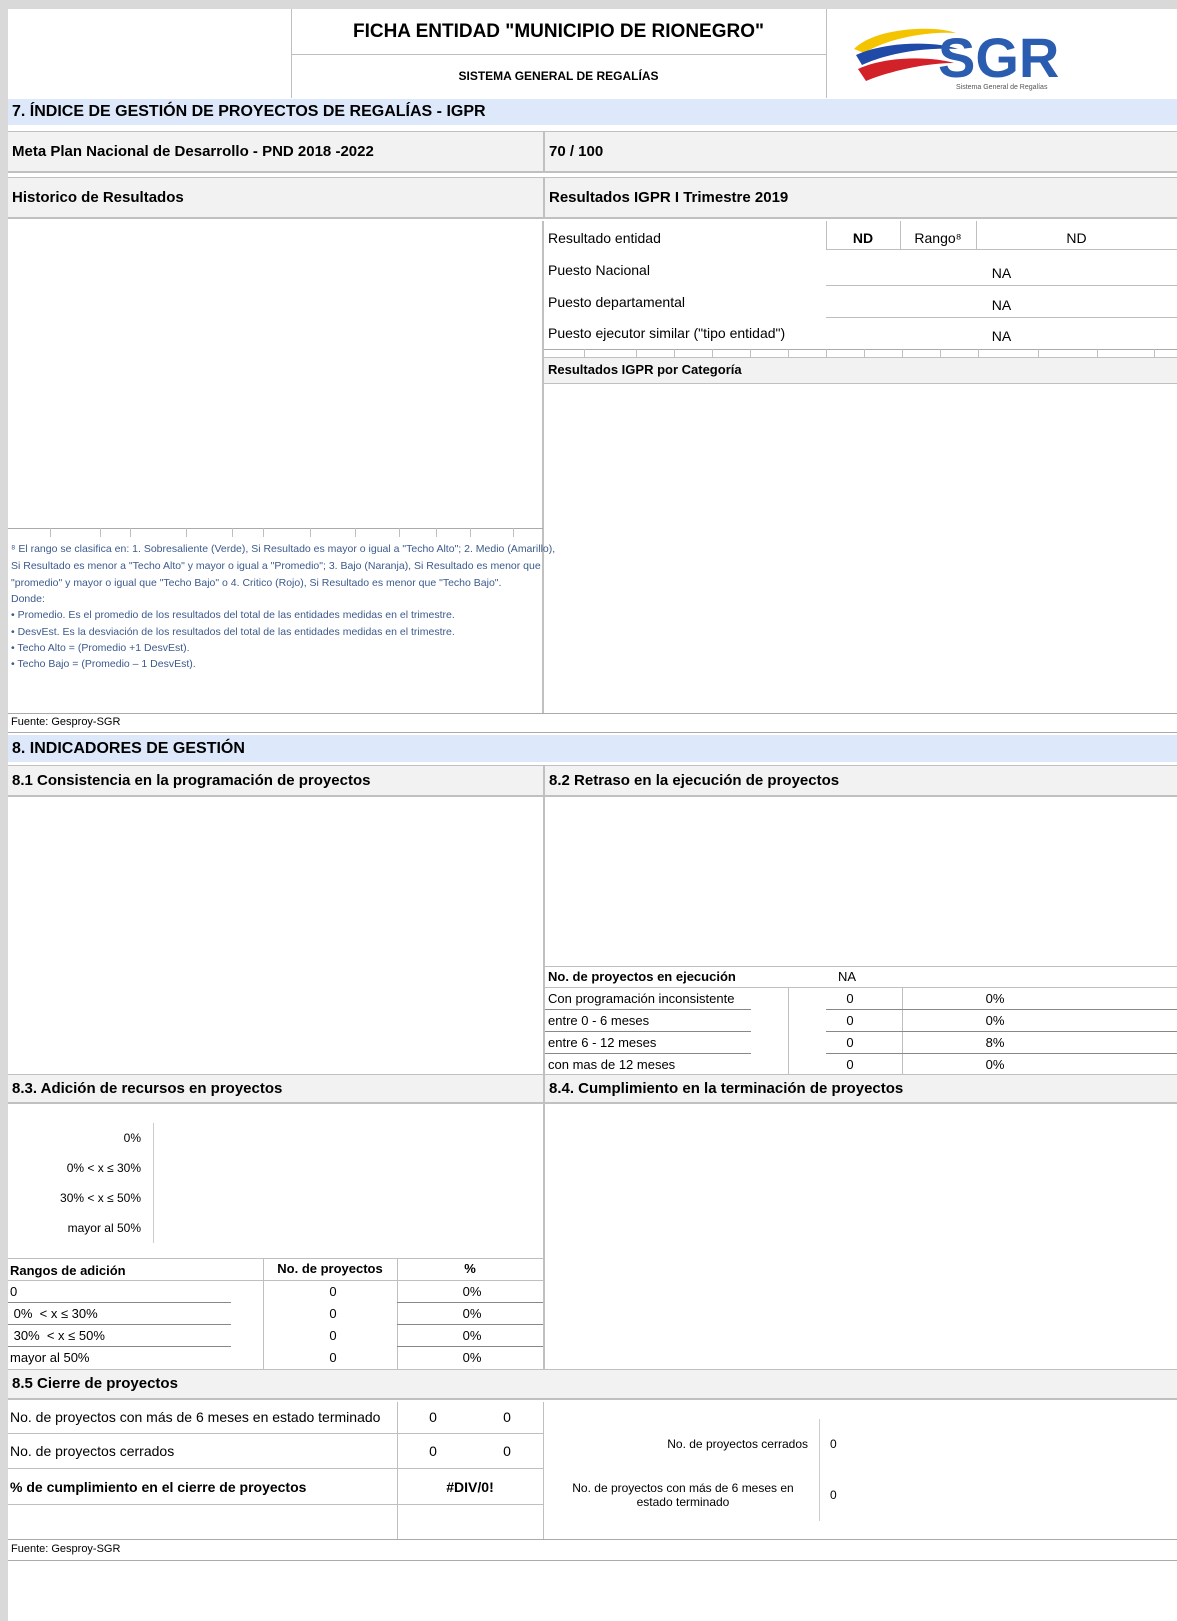 The width and height of the screenshot is (1177, 1621). Describe the element at coordinates (470, 1487) in the screenshot. I see `s85-pct-value: #DIV/0!` at that location.